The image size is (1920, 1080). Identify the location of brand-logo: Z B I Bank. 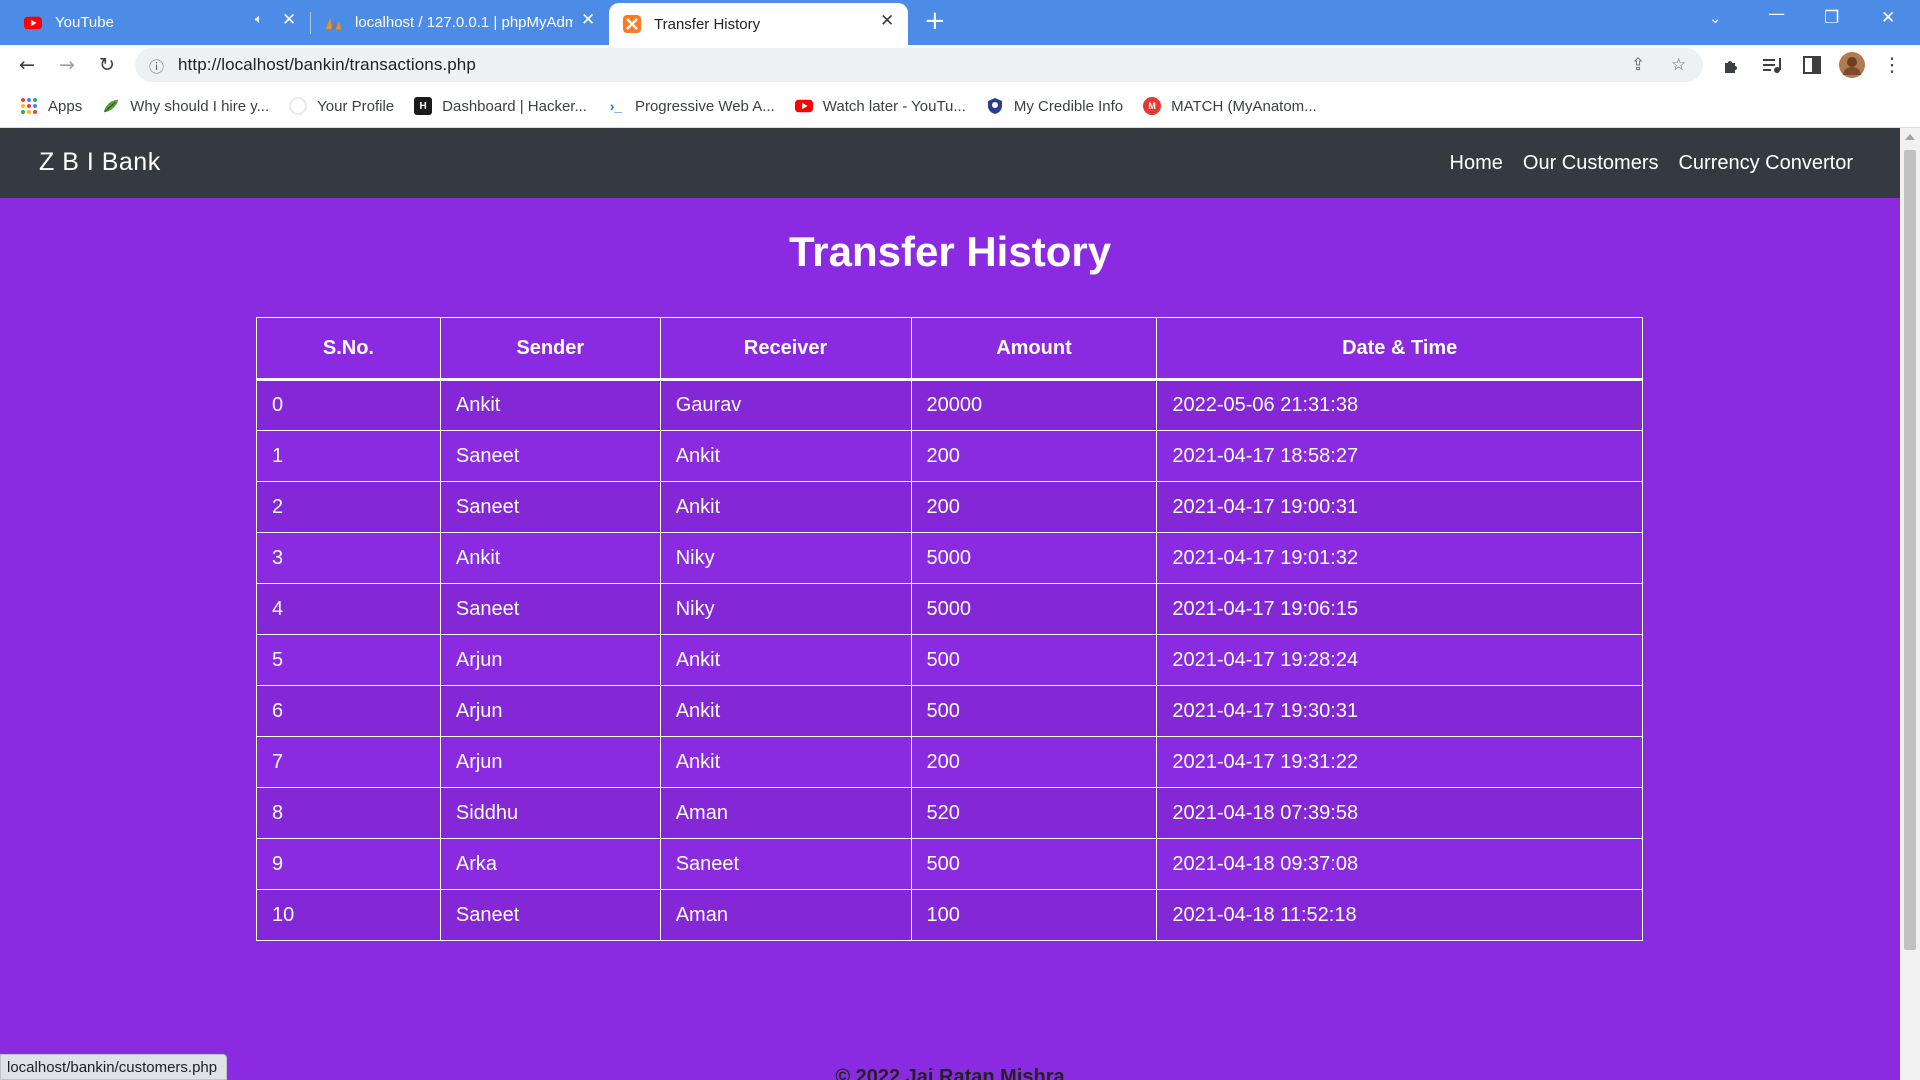
(100, 162).